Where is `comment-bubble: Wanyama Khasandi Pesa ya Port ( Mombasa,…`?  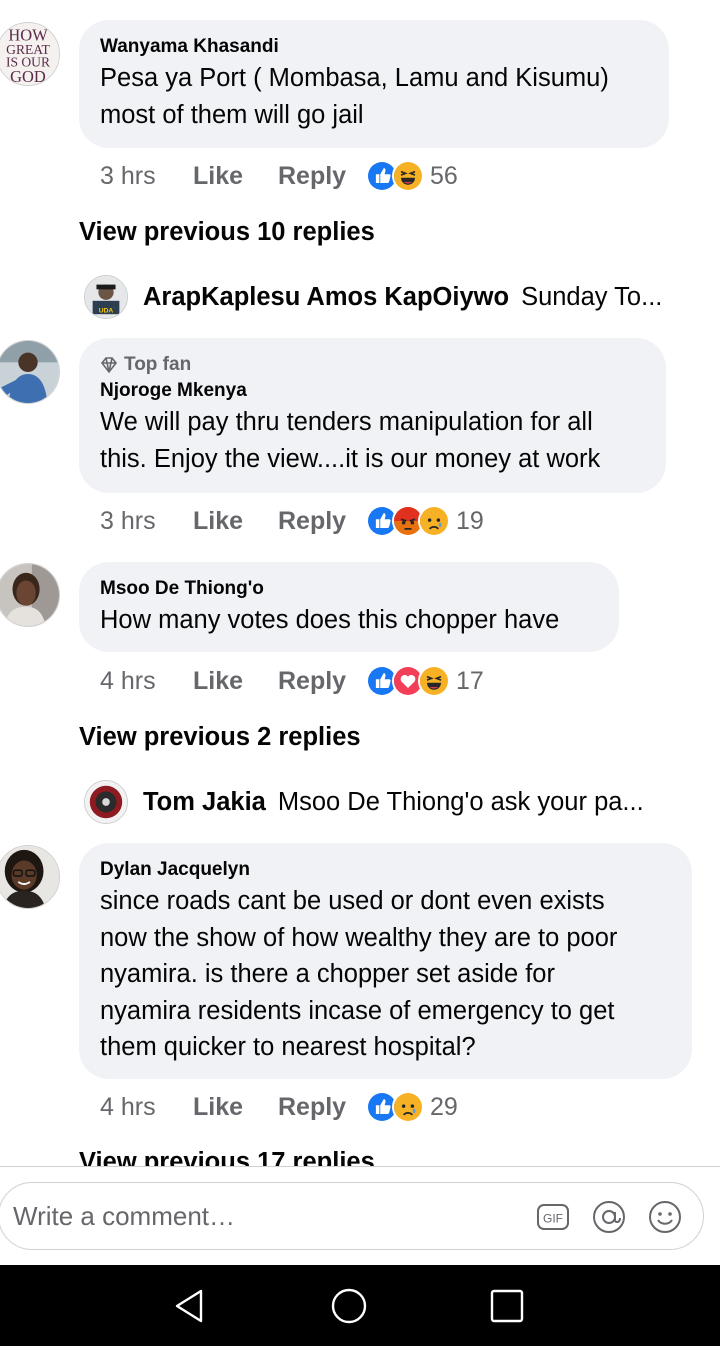 comment-bubble: Wanyama Khasandi Pesa ya Port ( Mombasa,… is located at coordinates (374, 84).